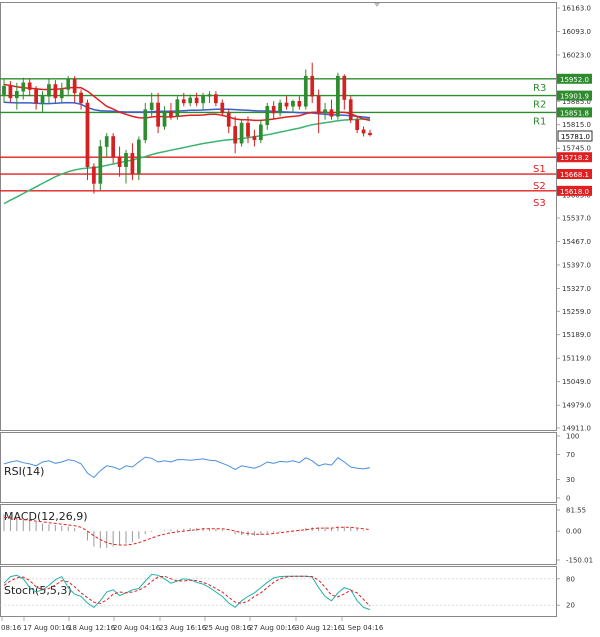  I want to click on rsi-tick-label: 100, so click(572, 437).